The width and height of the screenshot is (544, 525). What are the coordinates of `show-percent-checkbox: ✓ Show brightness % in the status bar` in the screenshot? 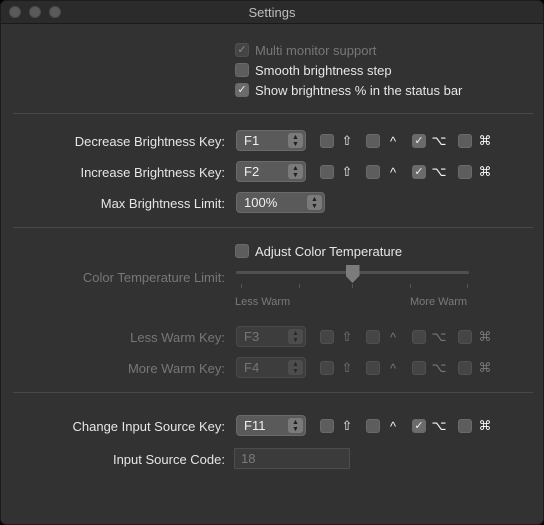 It's located at (348, 90).